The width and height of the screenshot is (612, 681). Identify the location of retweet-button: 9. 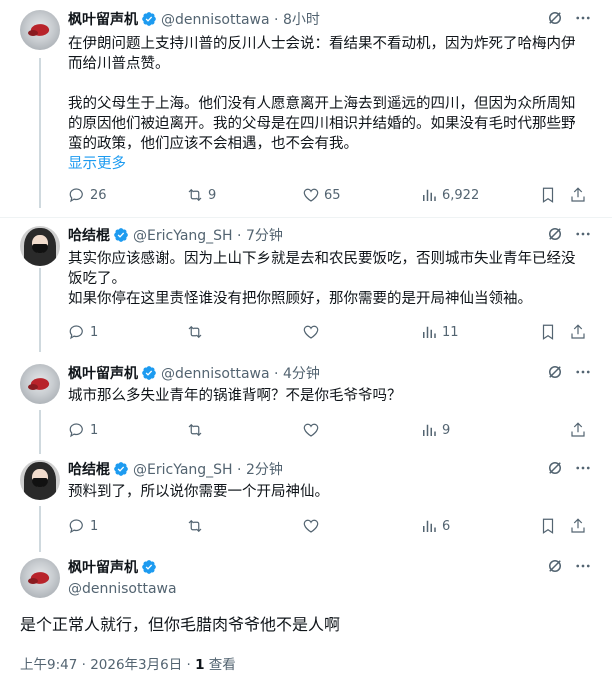
(201, 195).